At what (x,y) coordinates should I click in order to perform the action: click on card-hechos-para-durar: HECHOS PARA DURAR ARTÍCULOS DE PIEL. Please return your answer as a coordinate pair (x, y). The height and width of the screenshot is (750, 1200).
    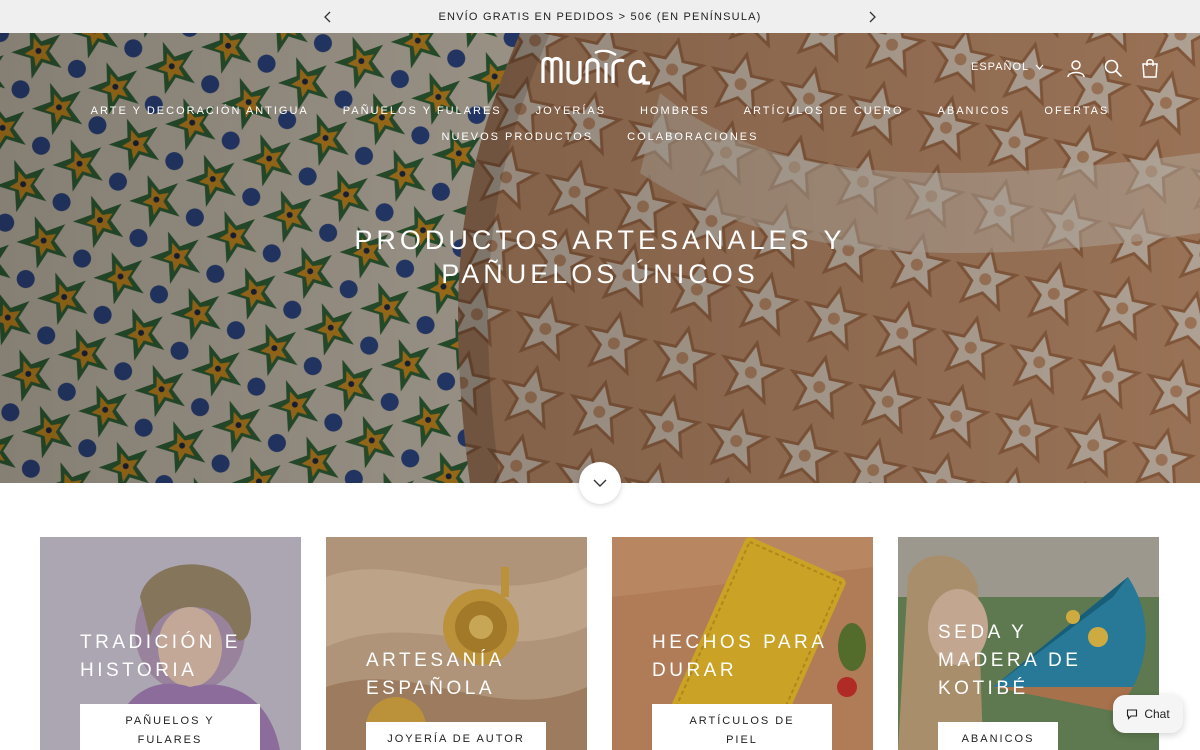
    Looking at the image, I should click on (742, 643).